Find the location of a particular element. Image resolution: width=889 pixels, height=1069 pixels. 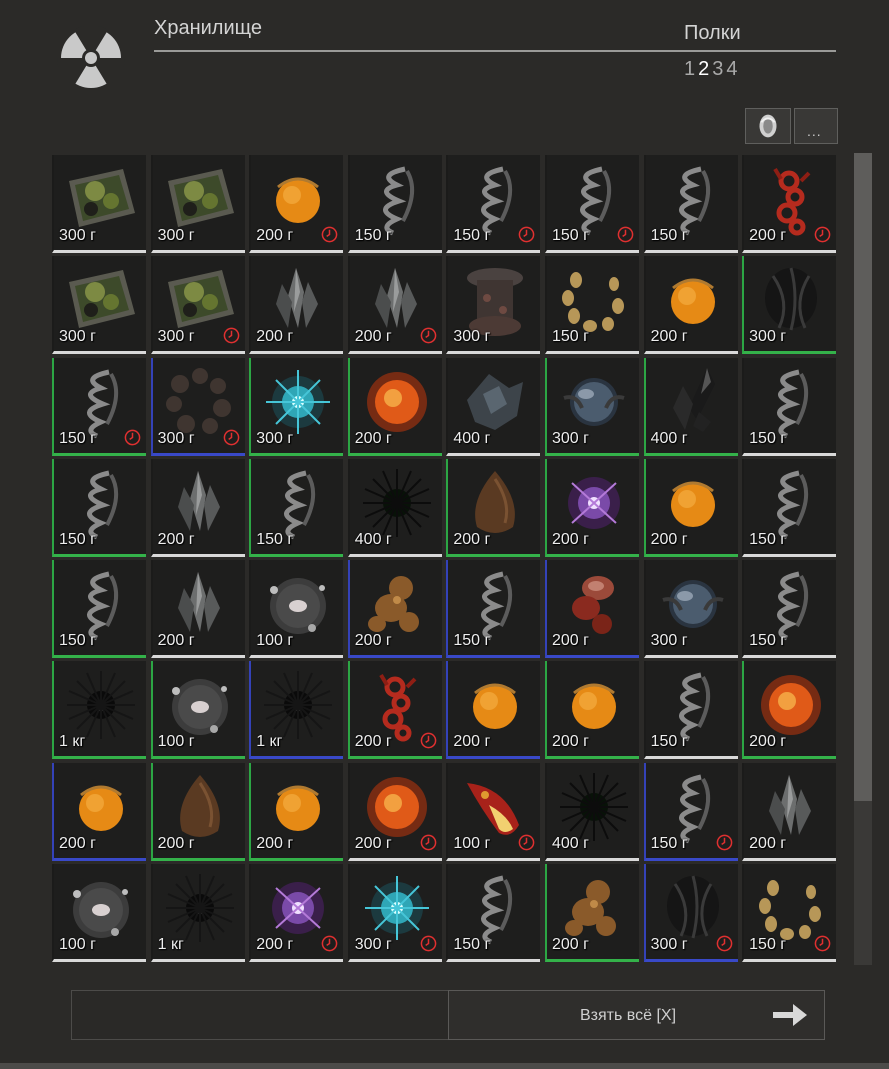

filter-button is located at coordinates (768, 126).